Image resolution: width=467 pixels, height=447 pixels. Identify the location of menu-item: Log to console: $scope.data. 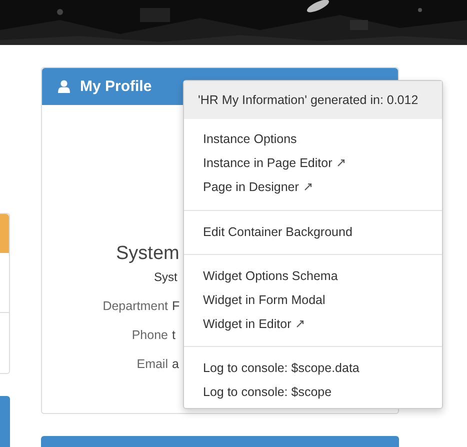
(281, 368).